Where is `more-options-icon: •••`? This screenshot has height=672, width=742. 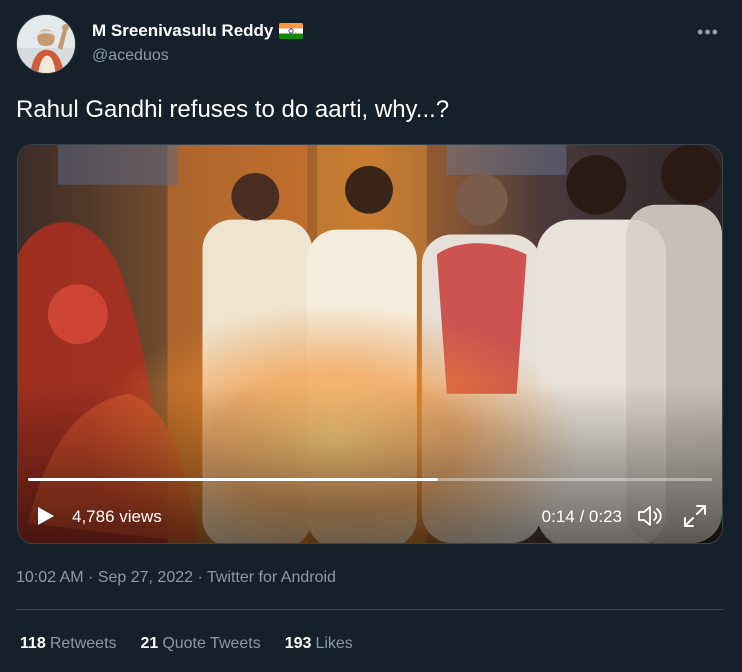
more-options-icon: ••• is located at coordinates (708, 32).